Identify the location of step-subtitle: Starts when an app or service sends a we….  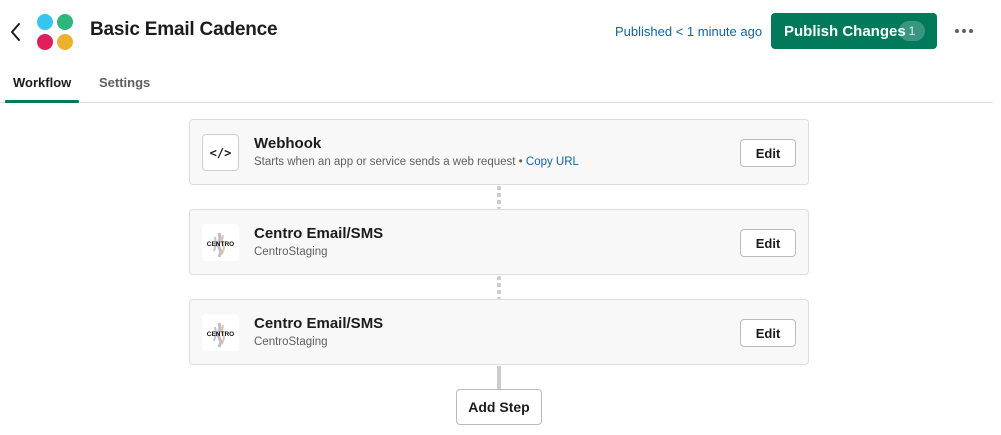
(416, 162).